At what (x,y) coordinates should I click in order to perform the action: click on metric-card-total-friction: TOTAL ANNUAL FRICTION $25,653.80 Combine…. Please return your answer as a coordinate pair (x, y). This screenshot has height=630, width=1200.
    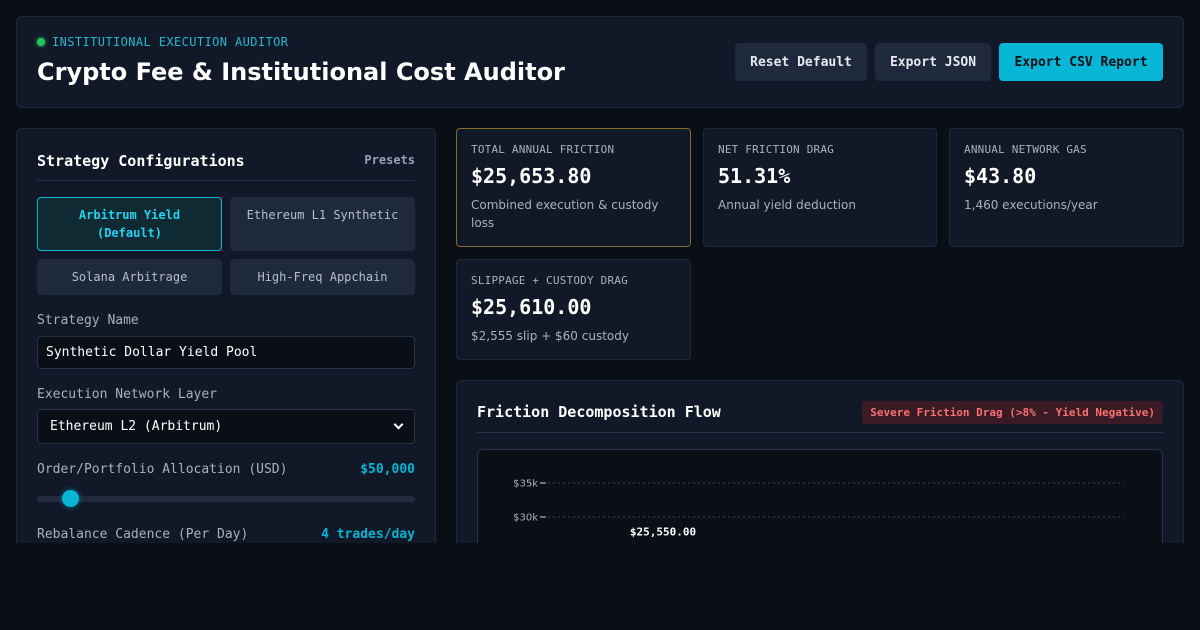
    Looking at the image, I should click on (573, 187).